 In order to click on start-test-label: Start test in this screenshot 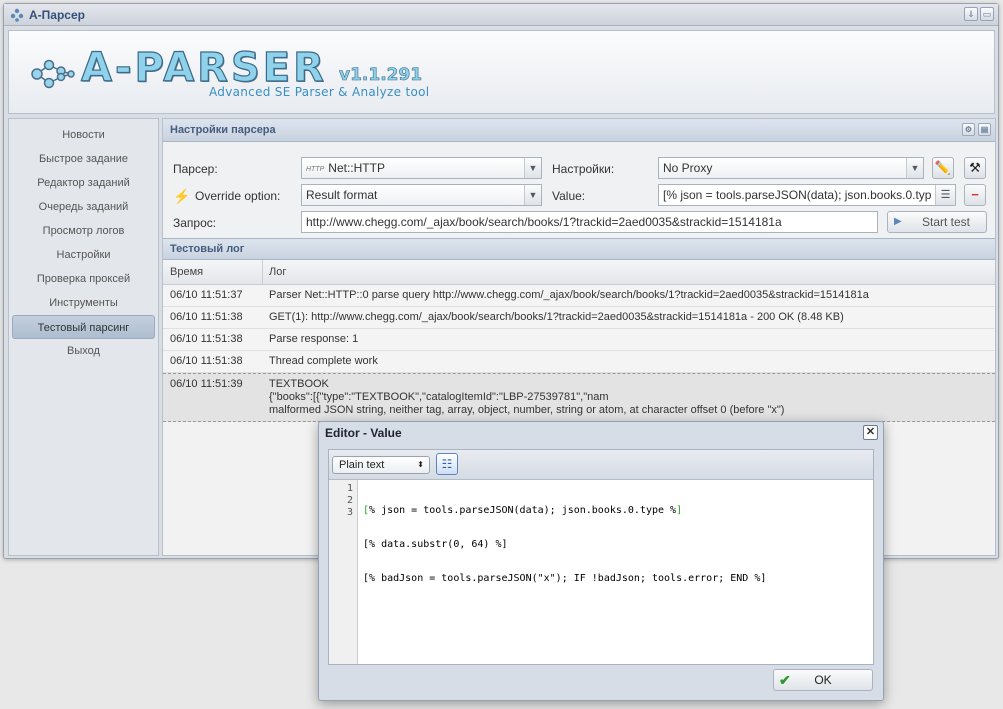, I will do `click(946, 222)`.